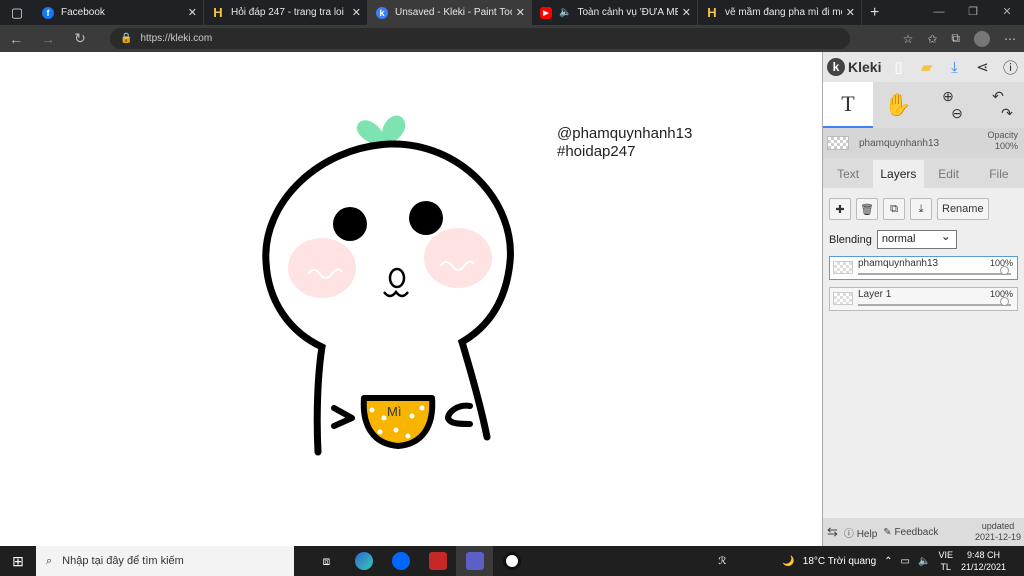  I want to click on tab-actions-icon: ▢, so click(17, 12).